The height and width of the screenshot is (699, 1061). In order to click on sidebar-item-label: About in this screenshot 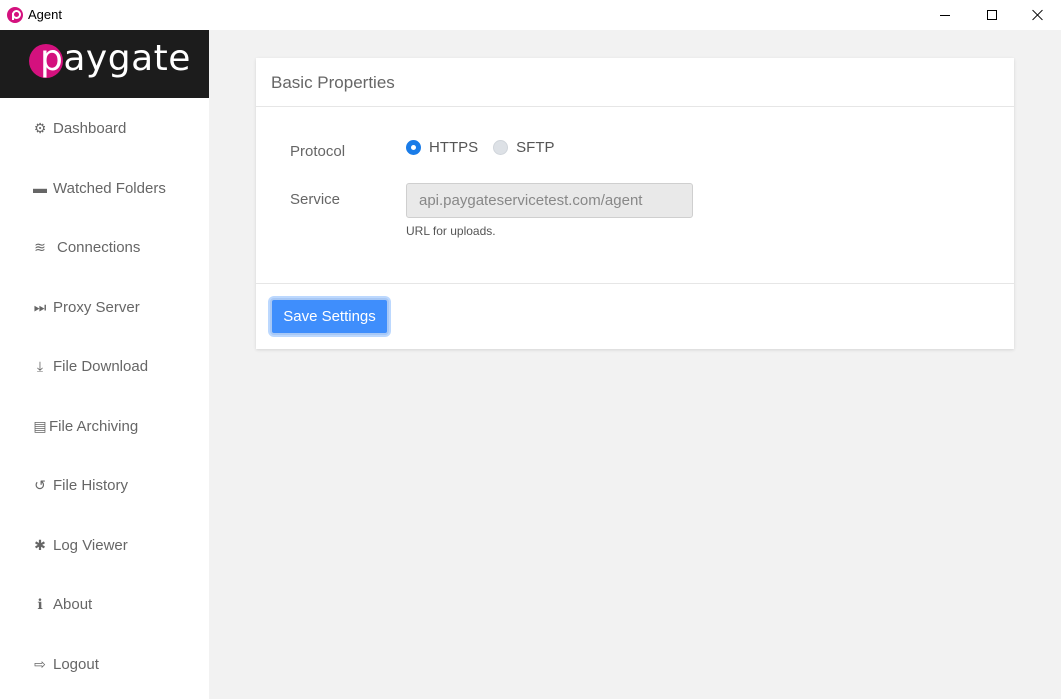, I will do `click(73, 604)`.